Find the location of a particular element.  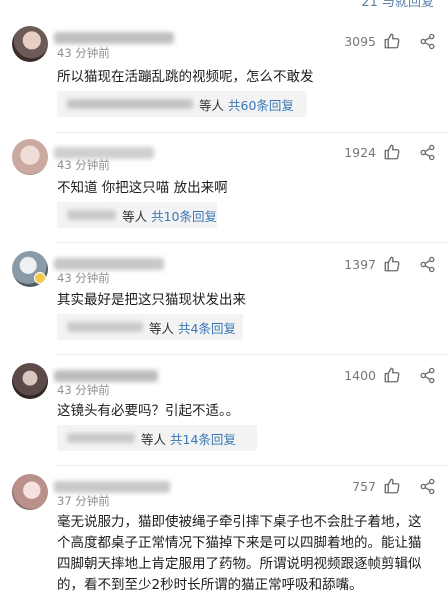

see-replies-link: 21 与就回复 is located at coordinates (397, 5).